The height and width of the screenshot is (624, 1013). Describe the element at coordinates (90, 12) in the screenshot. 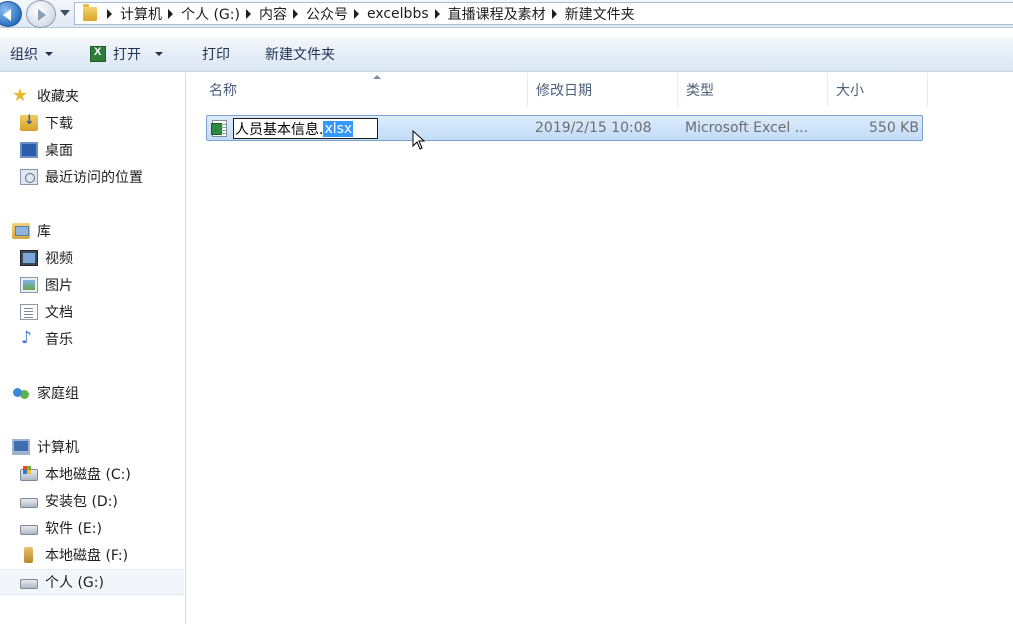

I see `folder-icon` at that location.